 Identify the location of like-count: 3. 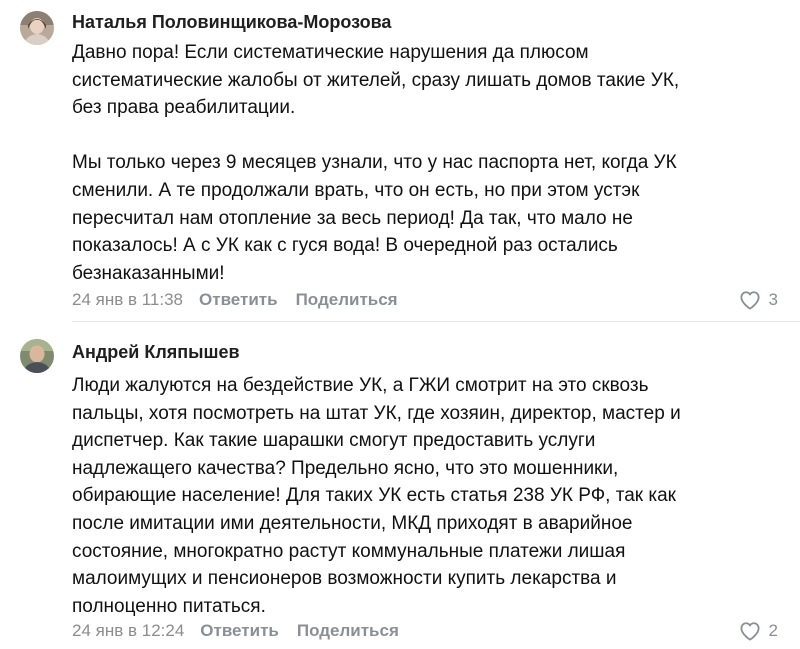
(773, 299).